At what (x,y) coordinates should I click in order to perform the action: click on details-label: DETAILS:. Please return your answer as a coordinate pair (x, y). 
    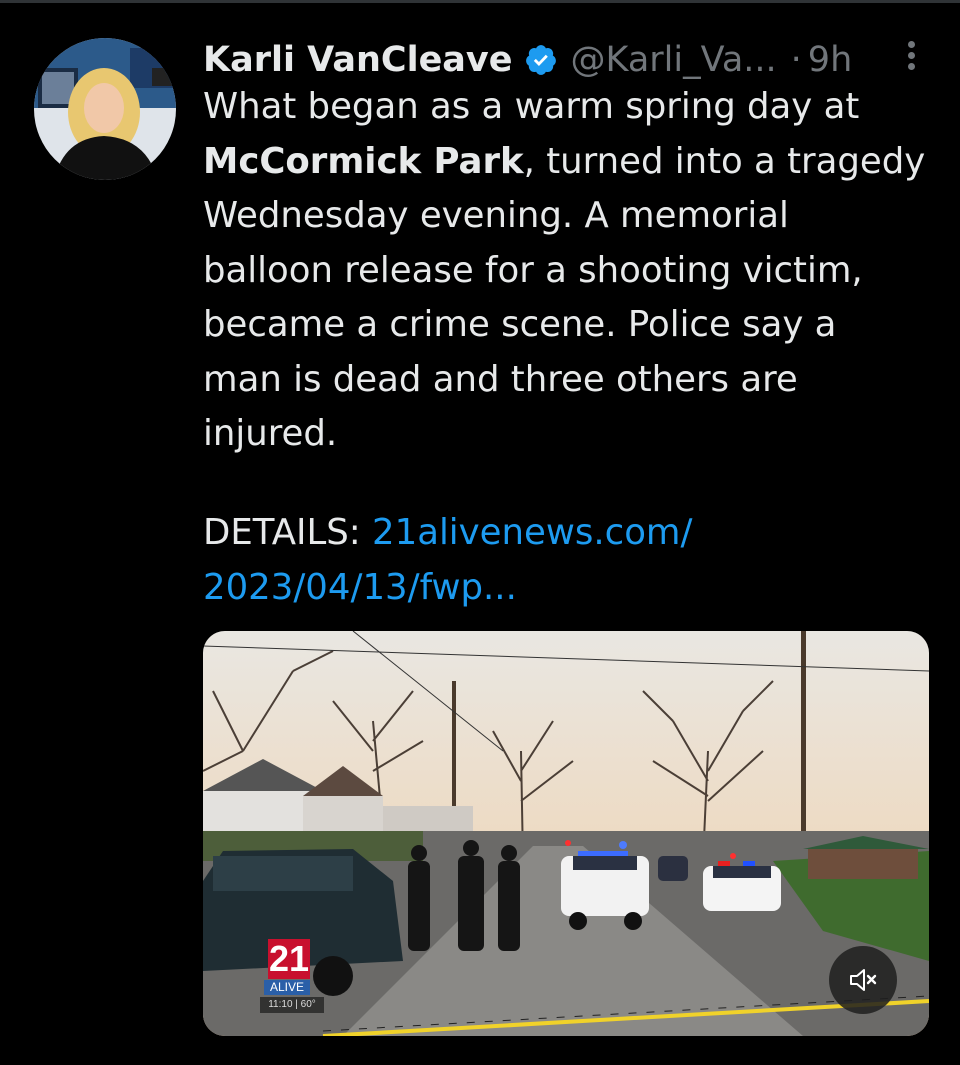
    Looking at the image, I should click on (288, 532).